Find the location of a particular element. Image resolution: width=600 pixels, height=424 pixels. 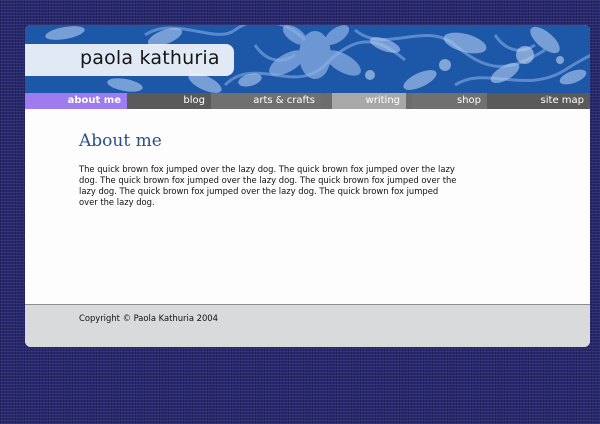

nav-item-site-map: site map is located at coordinates (538, 101).